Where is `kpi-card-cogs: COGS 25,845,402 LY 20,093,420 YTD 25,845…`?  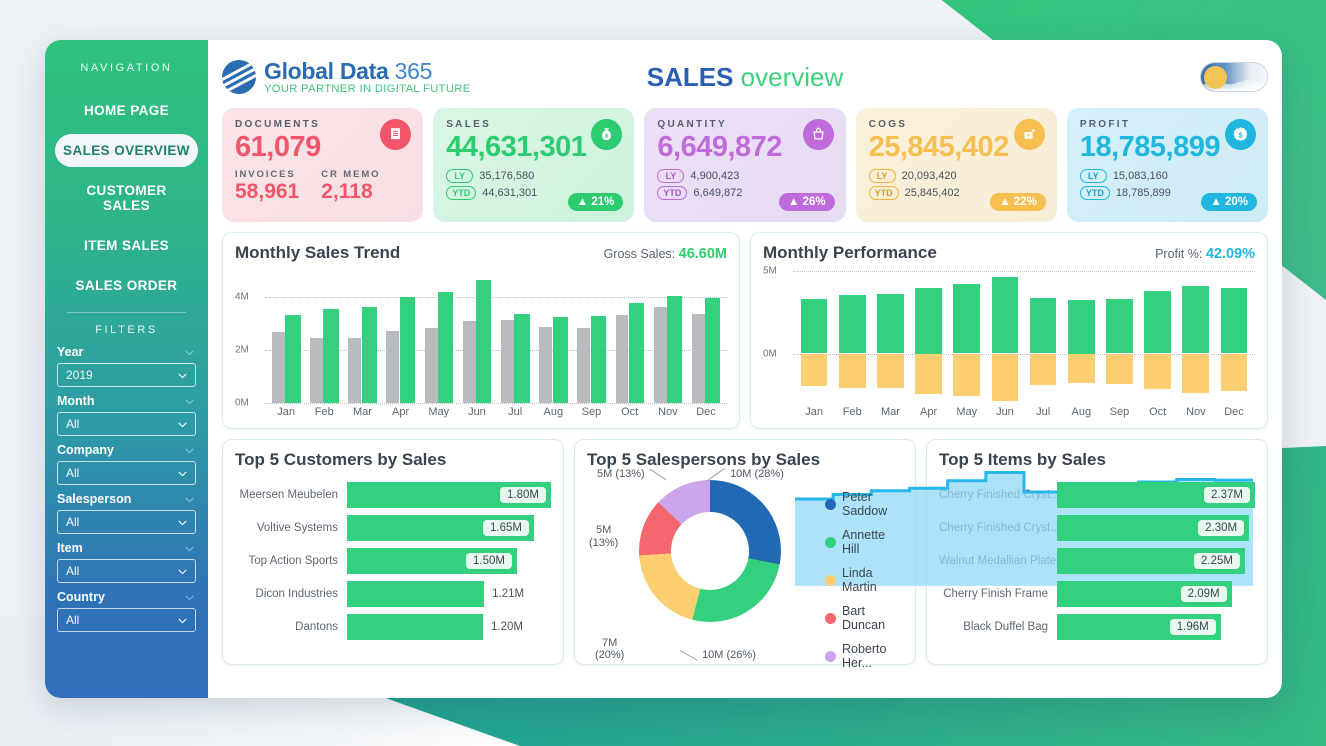 kpi-card-cogs: COGS 25,845,402 LY 20,093,420 YTD 25,845… is located at coordinates (956, 165).